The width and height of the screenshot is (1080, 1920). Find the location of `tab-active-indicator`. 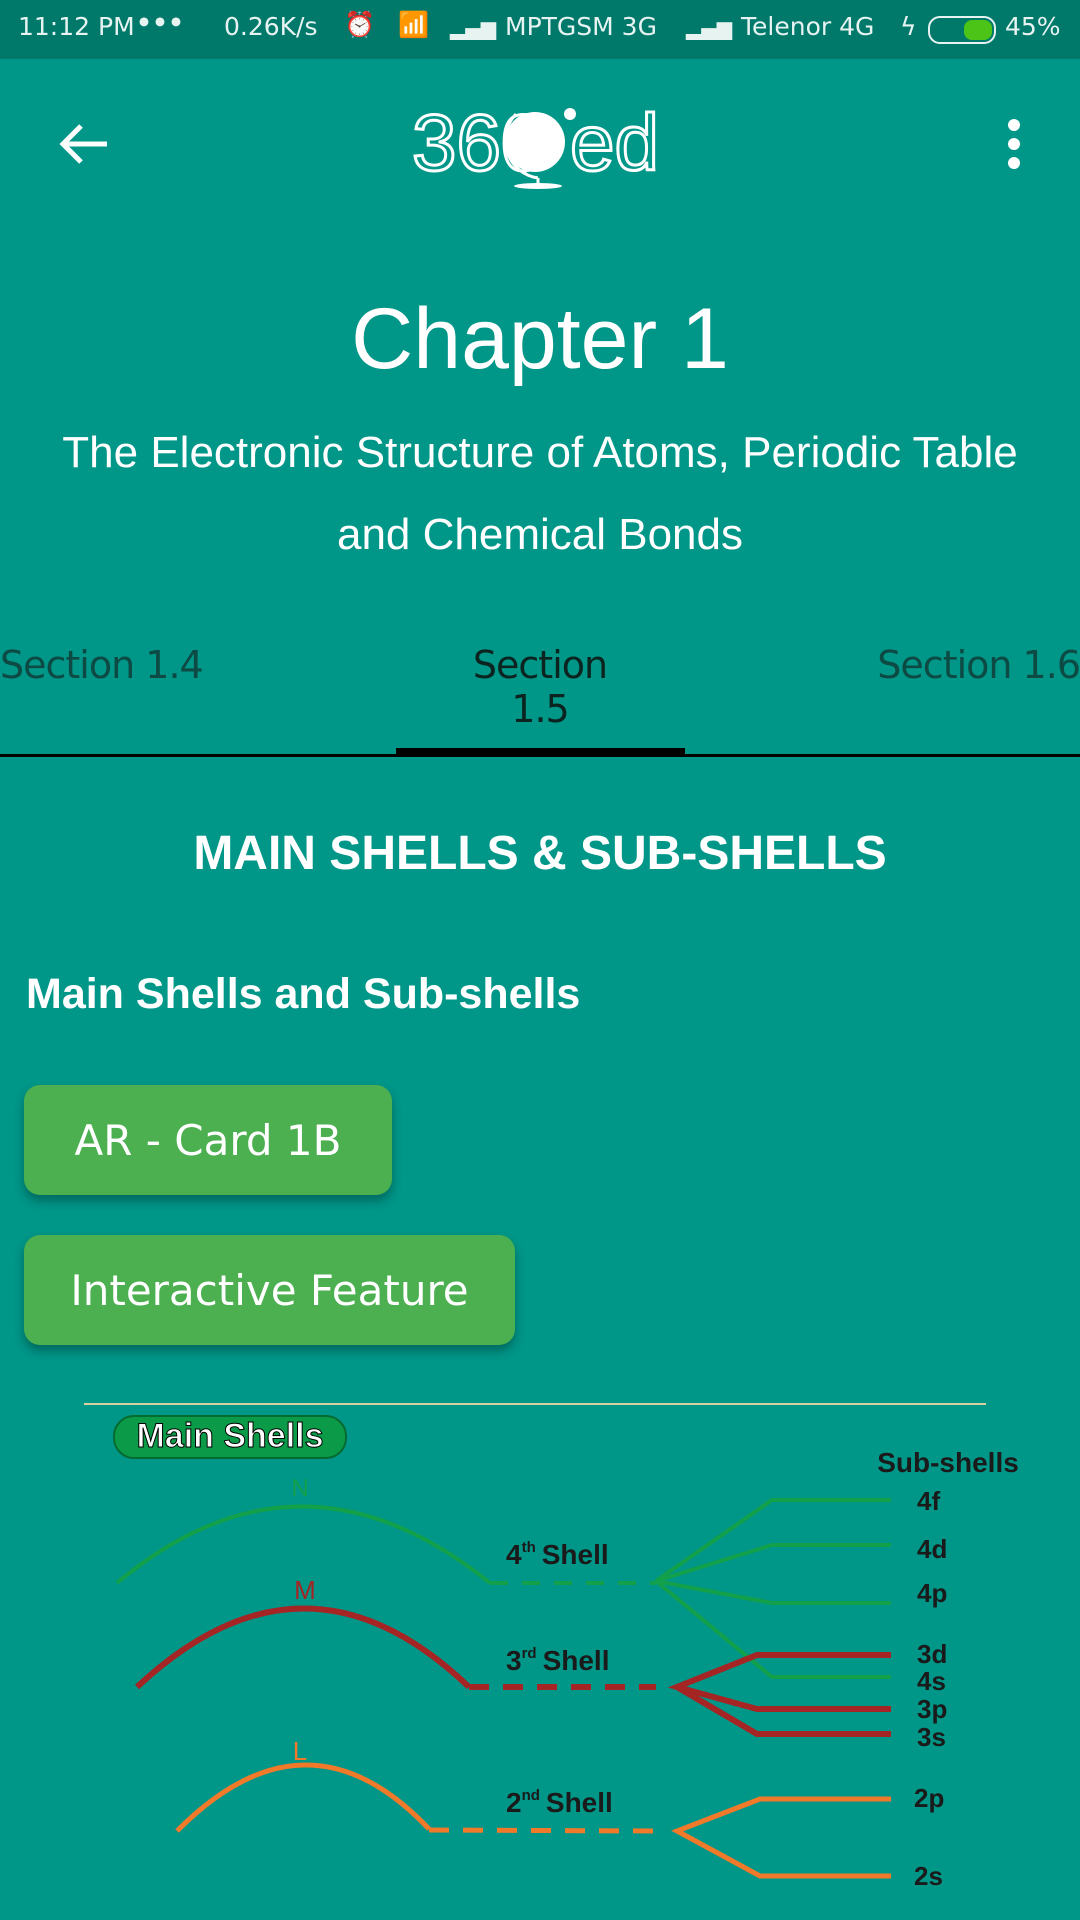

tab-active-indicator is located at coordinates (540, 752).